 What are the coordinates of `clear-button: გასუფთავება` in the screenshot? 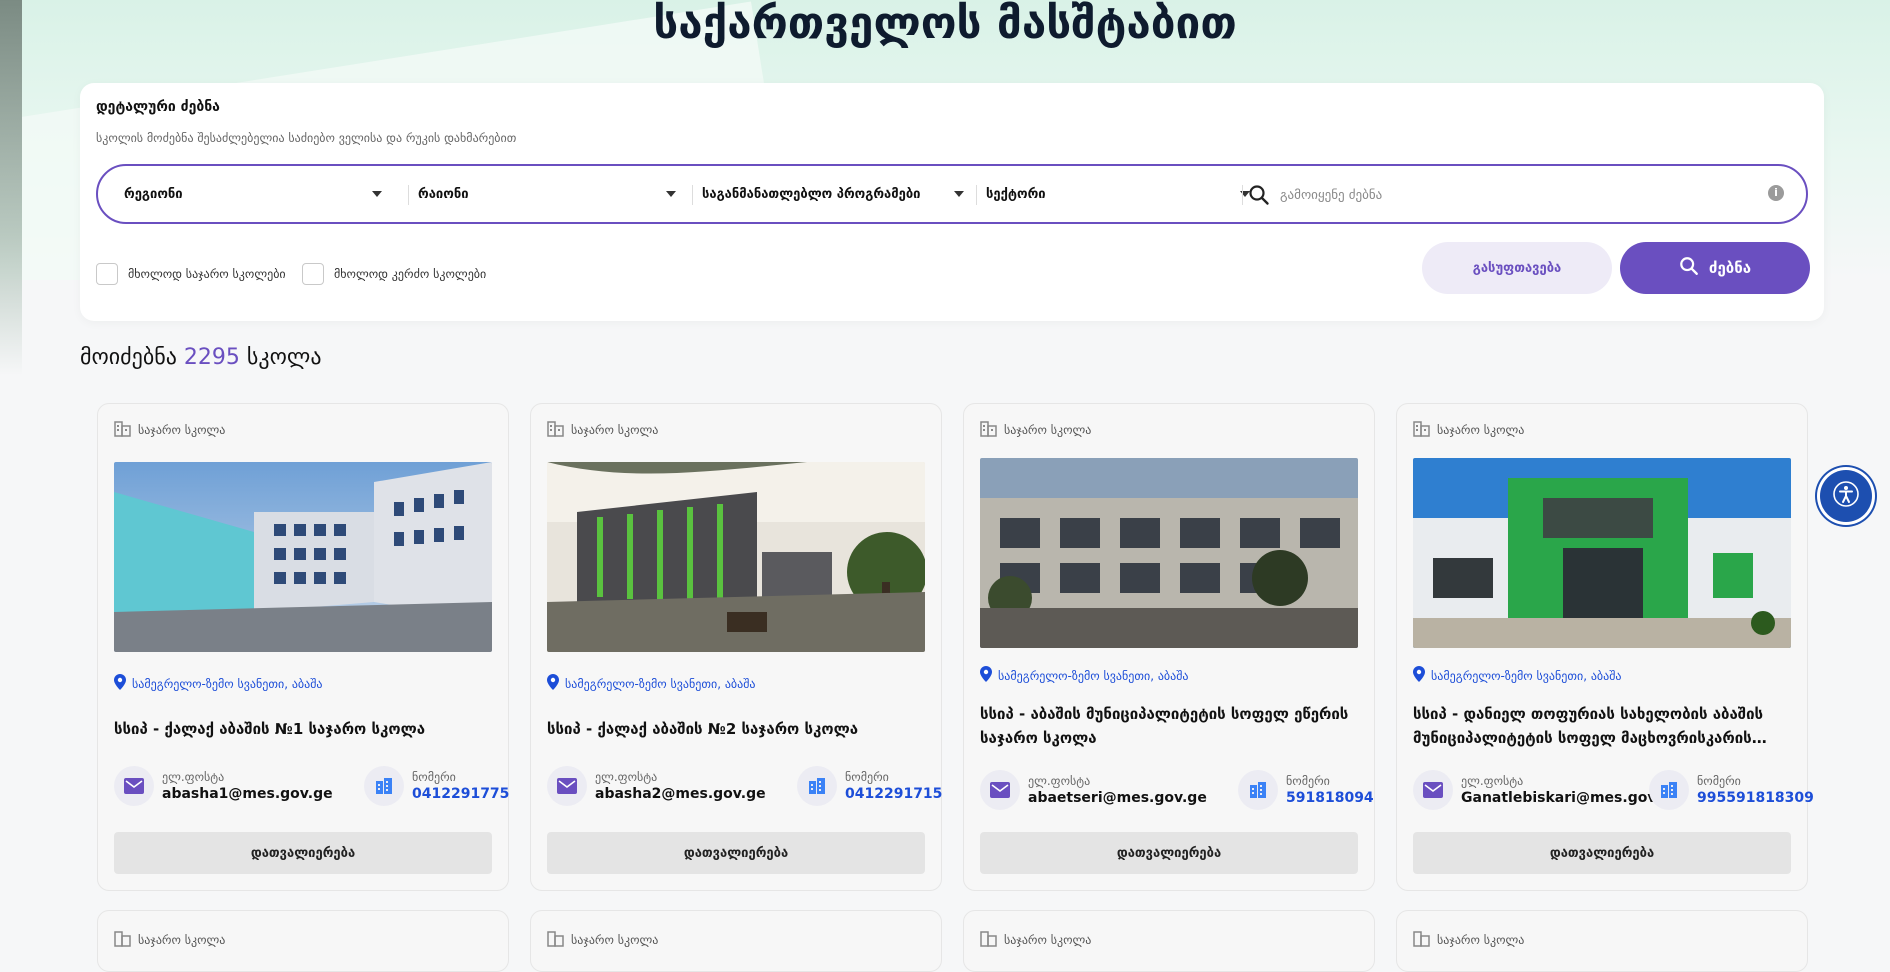 It's located at (1517, 268).